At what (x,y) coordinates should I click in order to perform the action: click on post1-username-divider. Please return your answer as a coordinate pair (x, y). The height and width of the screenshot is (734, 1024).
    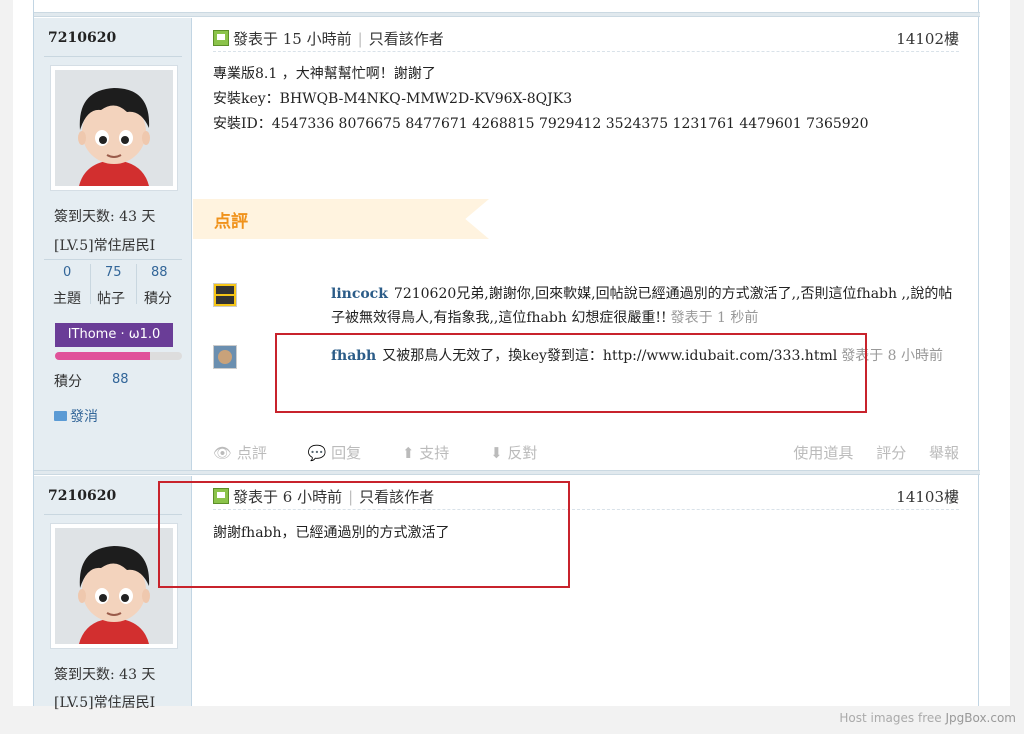
    Looking at the image, I should click on (113, 56).